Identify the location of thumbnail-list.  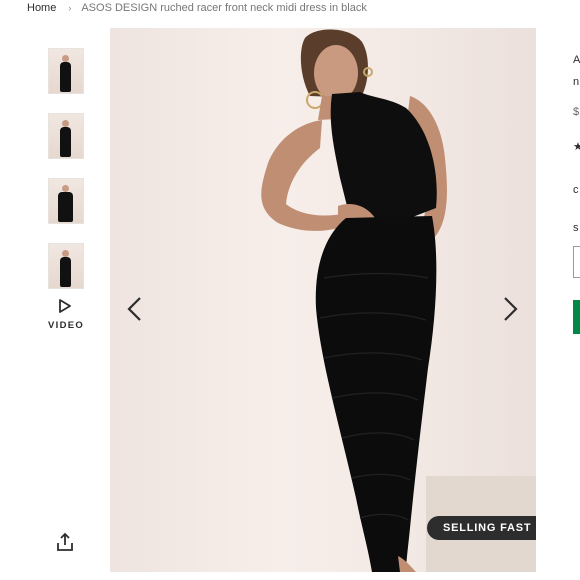
(66, 178).